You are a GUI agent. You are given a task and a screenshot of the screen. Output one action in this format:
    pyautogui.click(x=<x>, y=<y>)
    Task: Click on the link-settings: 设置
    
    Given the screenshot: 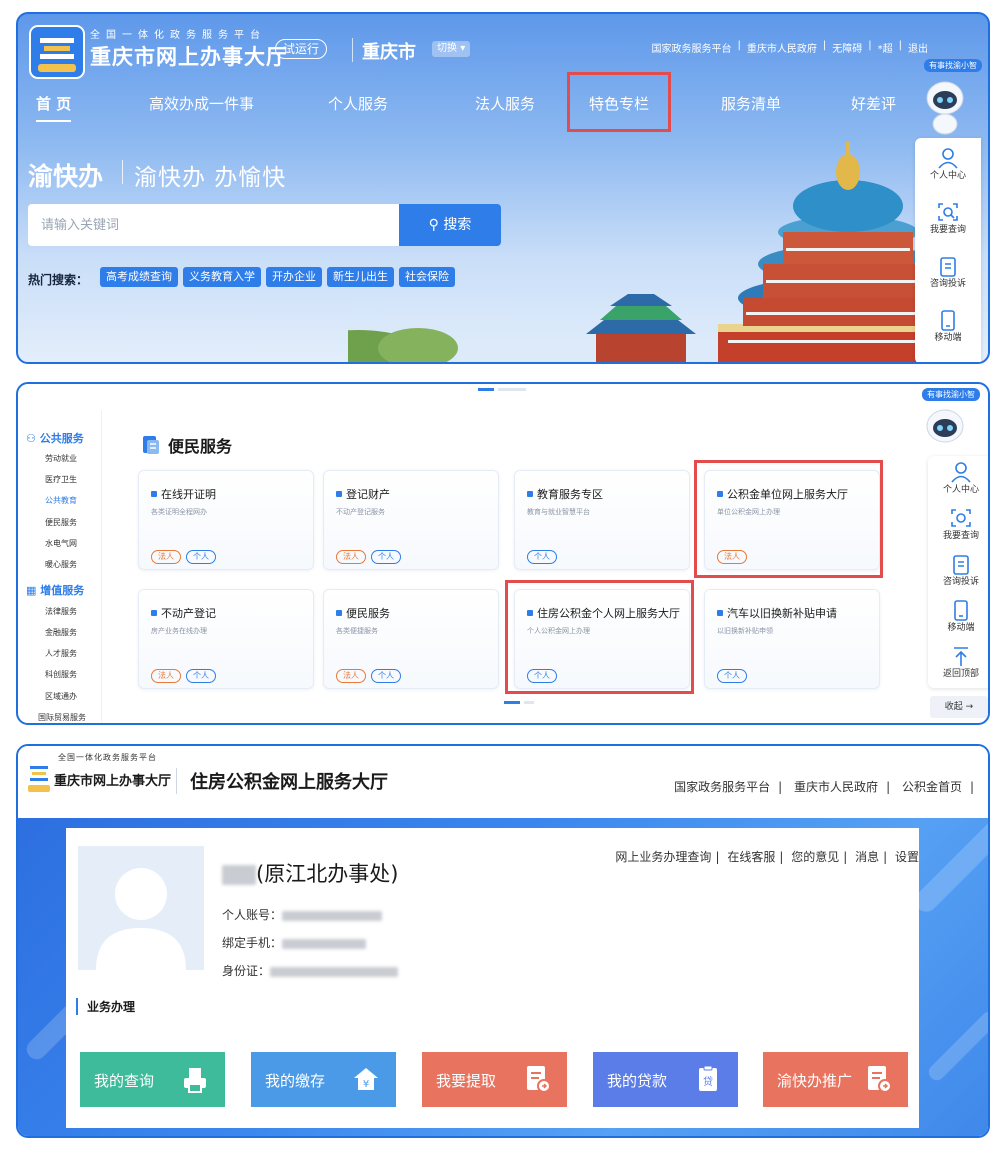 What is the action you would take?
    pyautogui.click(x=907, y=857)
    